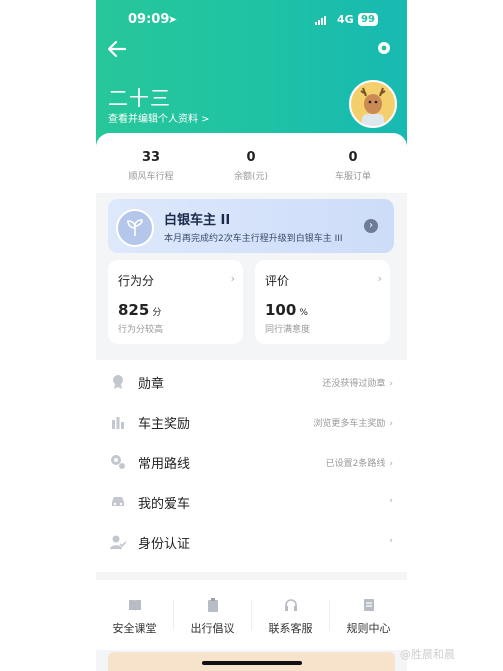 This screenshot has width=503, height=671. Describe the element at coordinates (251, 226) in the screenshot. I see `driver-level-card: 白银车主 II 本月再完成约2次车主行程升级到白银车主 III ›` at that location.